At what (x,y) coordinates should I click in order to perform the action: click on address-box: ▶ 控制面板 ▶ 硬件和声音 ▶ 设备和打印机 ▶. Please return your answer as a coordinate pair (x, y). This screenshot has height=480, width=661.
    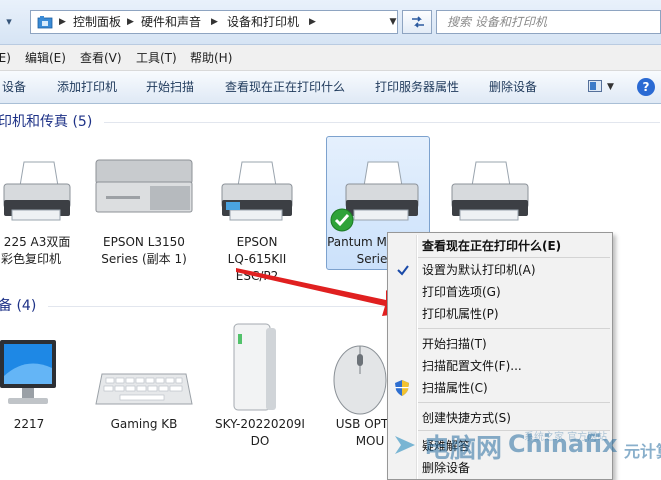
    Looking at the image, I should click on (214, 22).